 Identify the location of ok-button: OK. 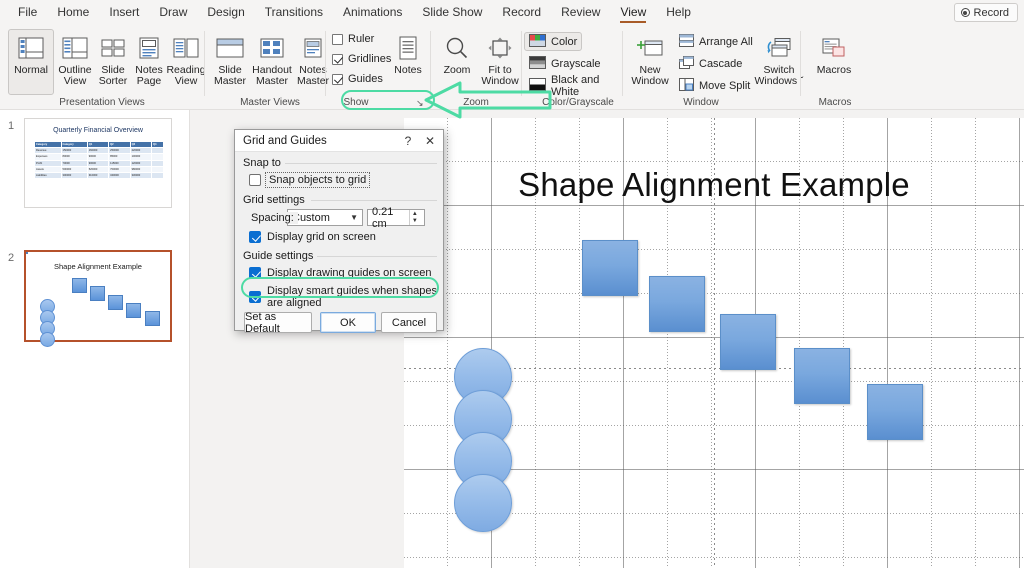
(348, 322).